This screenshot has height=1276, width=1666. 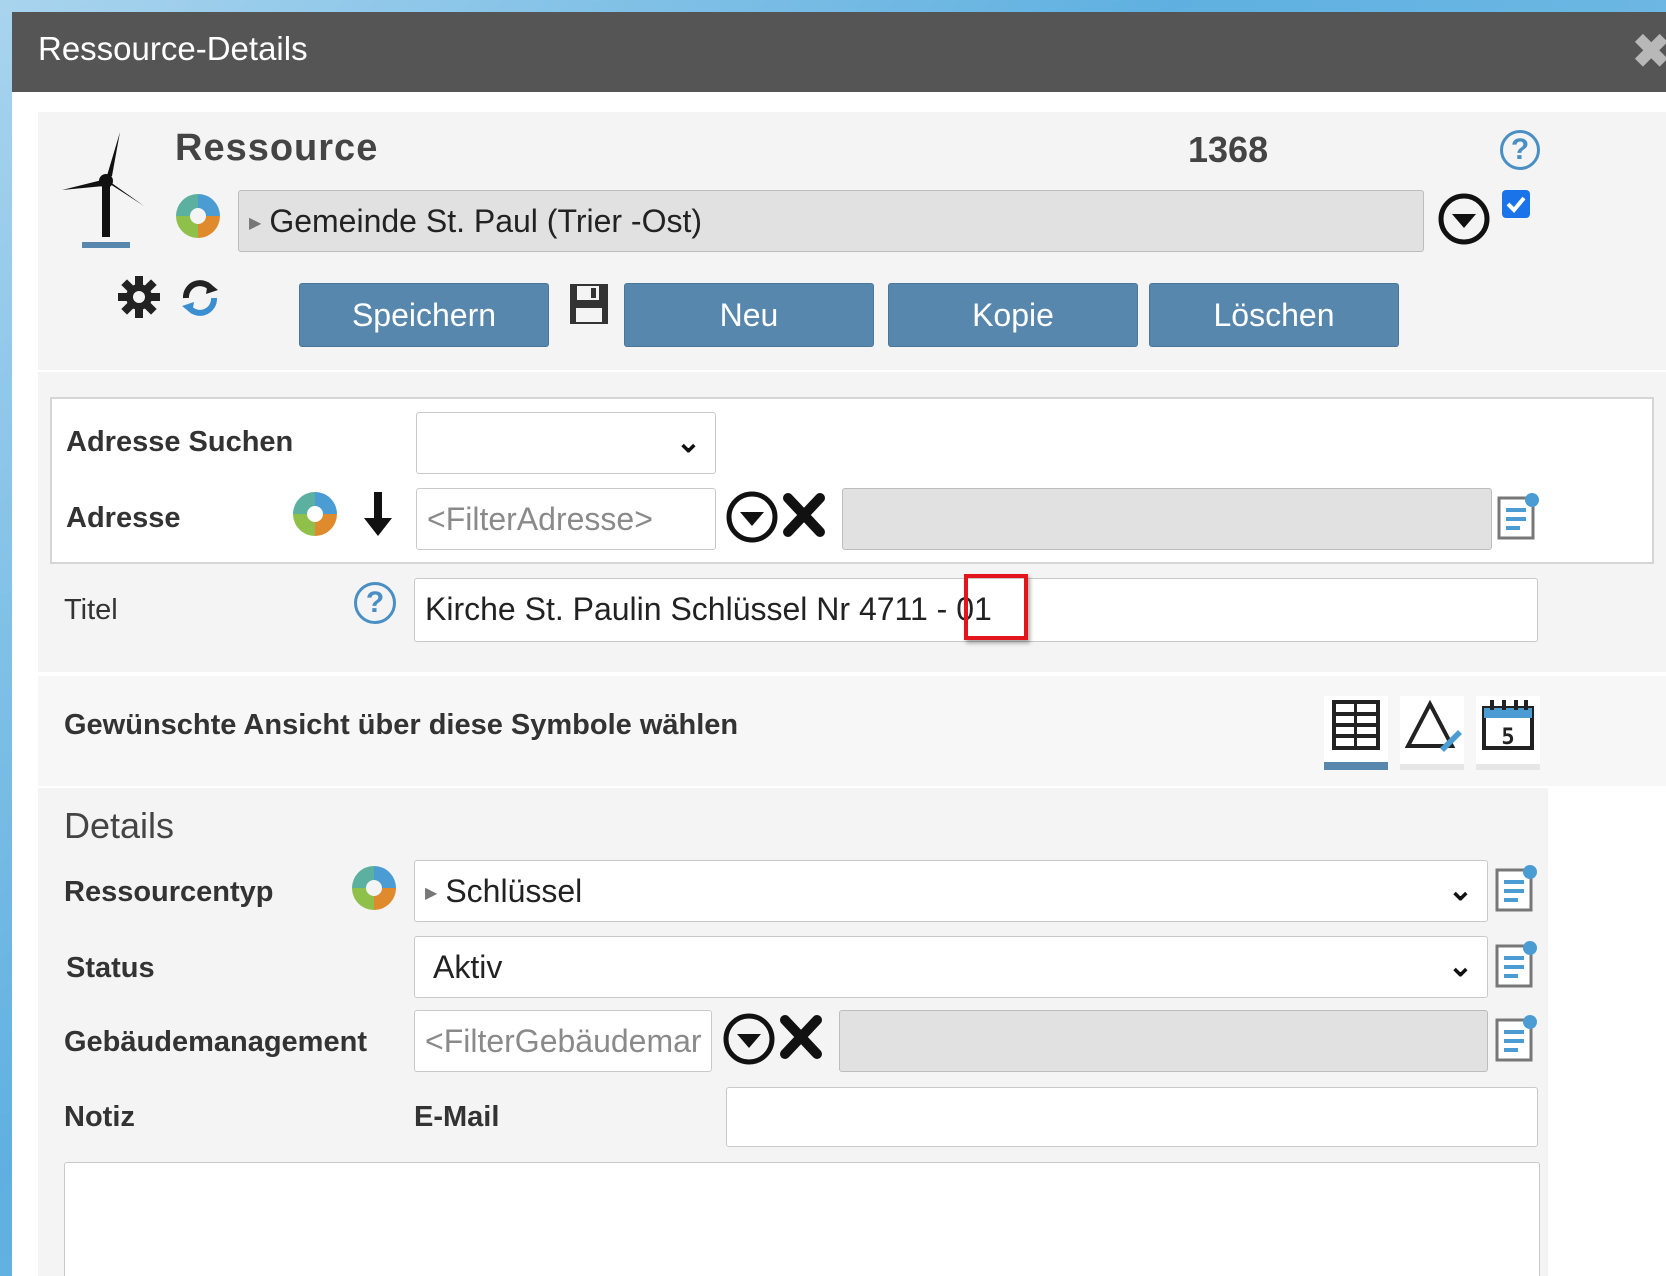 I want to click on checkmark-icon, so click(x=1516, y=204).